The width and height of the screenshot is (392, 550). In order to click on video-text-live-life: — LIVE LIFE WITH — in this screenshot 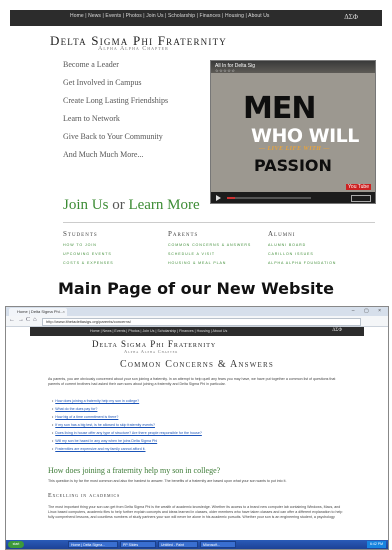, I will do `click(294, 149)`.